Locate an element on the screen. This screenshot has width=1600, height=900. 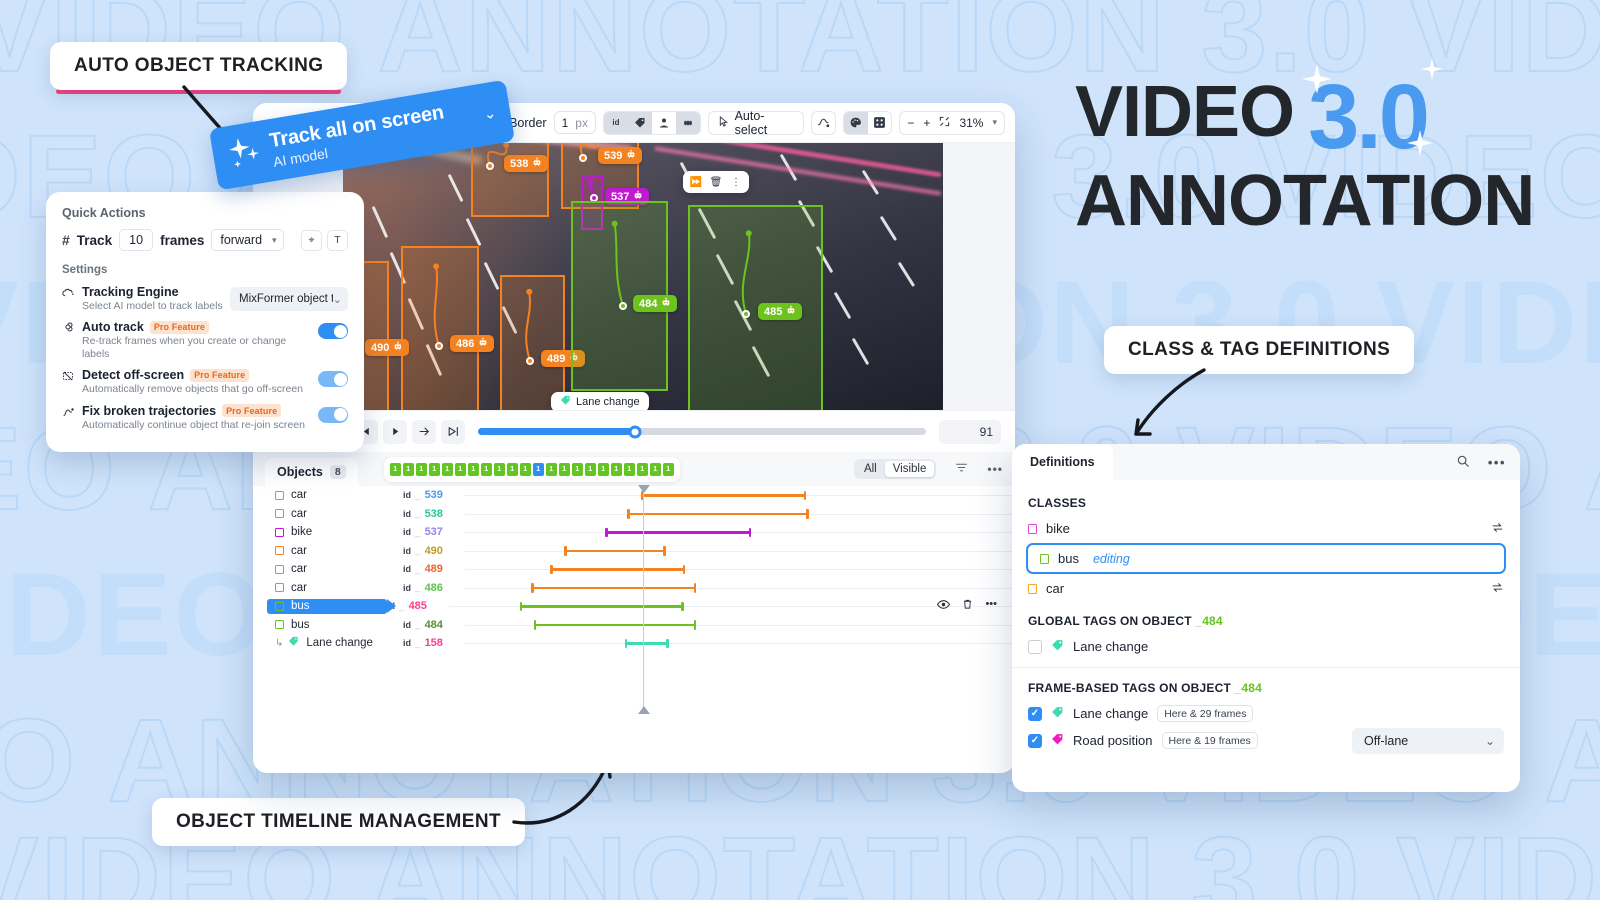
id-icon: id is located at coordinates (615, 122).